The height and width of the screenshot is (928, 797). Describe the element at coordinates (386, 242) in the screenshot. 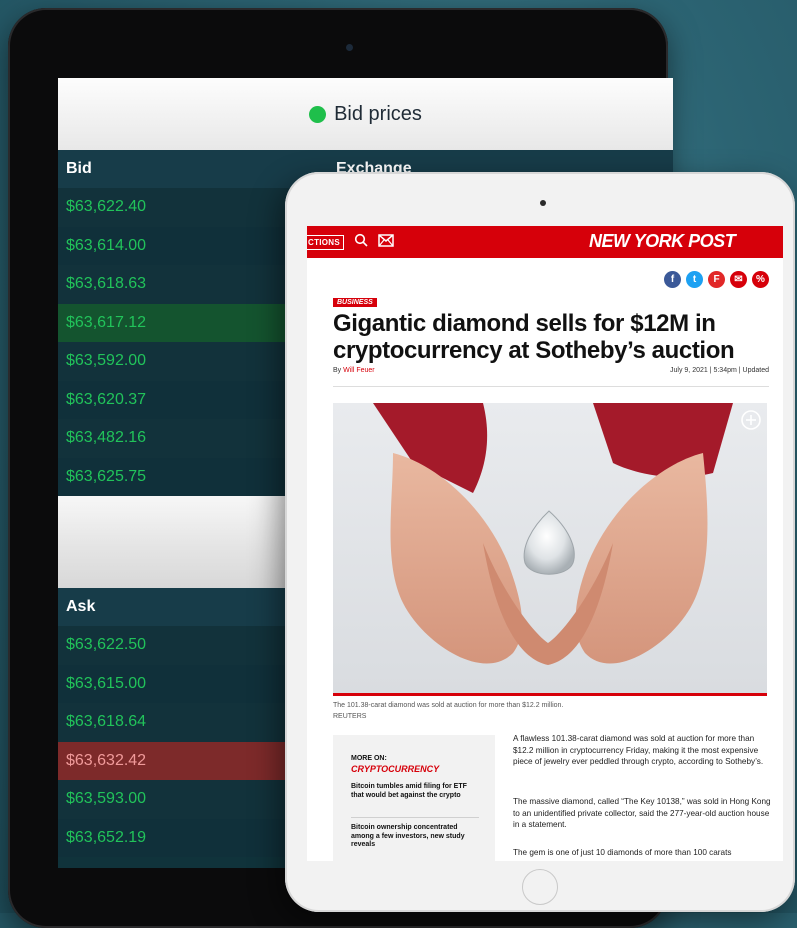

I see `mail-icon` at that location.